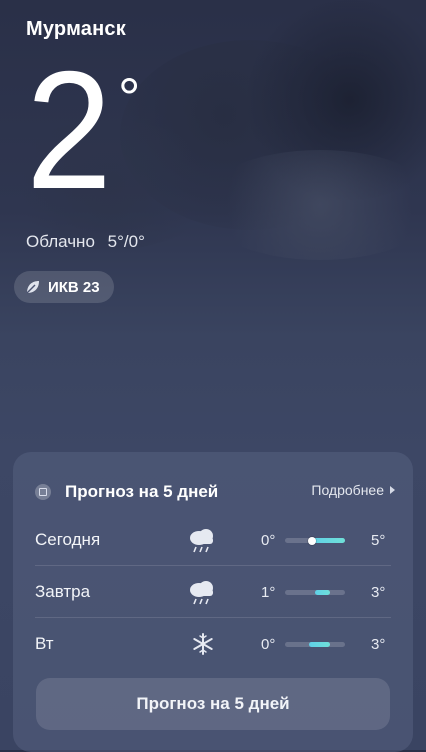  Describe the element at coordinates (129, 97) in the screenshot. I see `degree-symbol: °` at that location.